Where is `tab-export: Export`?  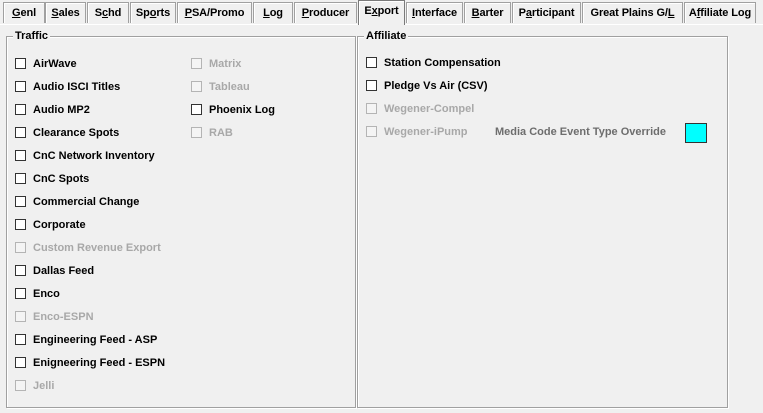
tab-export: Export is located at coordinates (381, 12).